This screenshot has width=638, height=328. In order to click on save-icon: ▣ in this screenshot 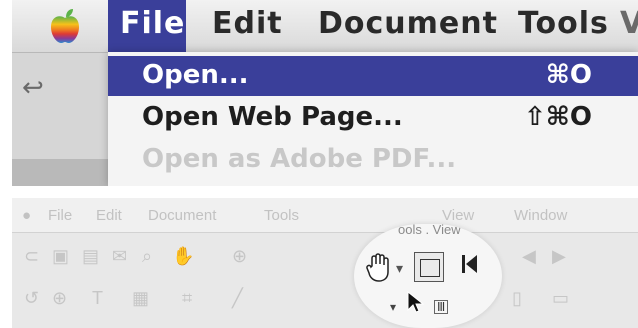, I will do `click(60, 256)`.